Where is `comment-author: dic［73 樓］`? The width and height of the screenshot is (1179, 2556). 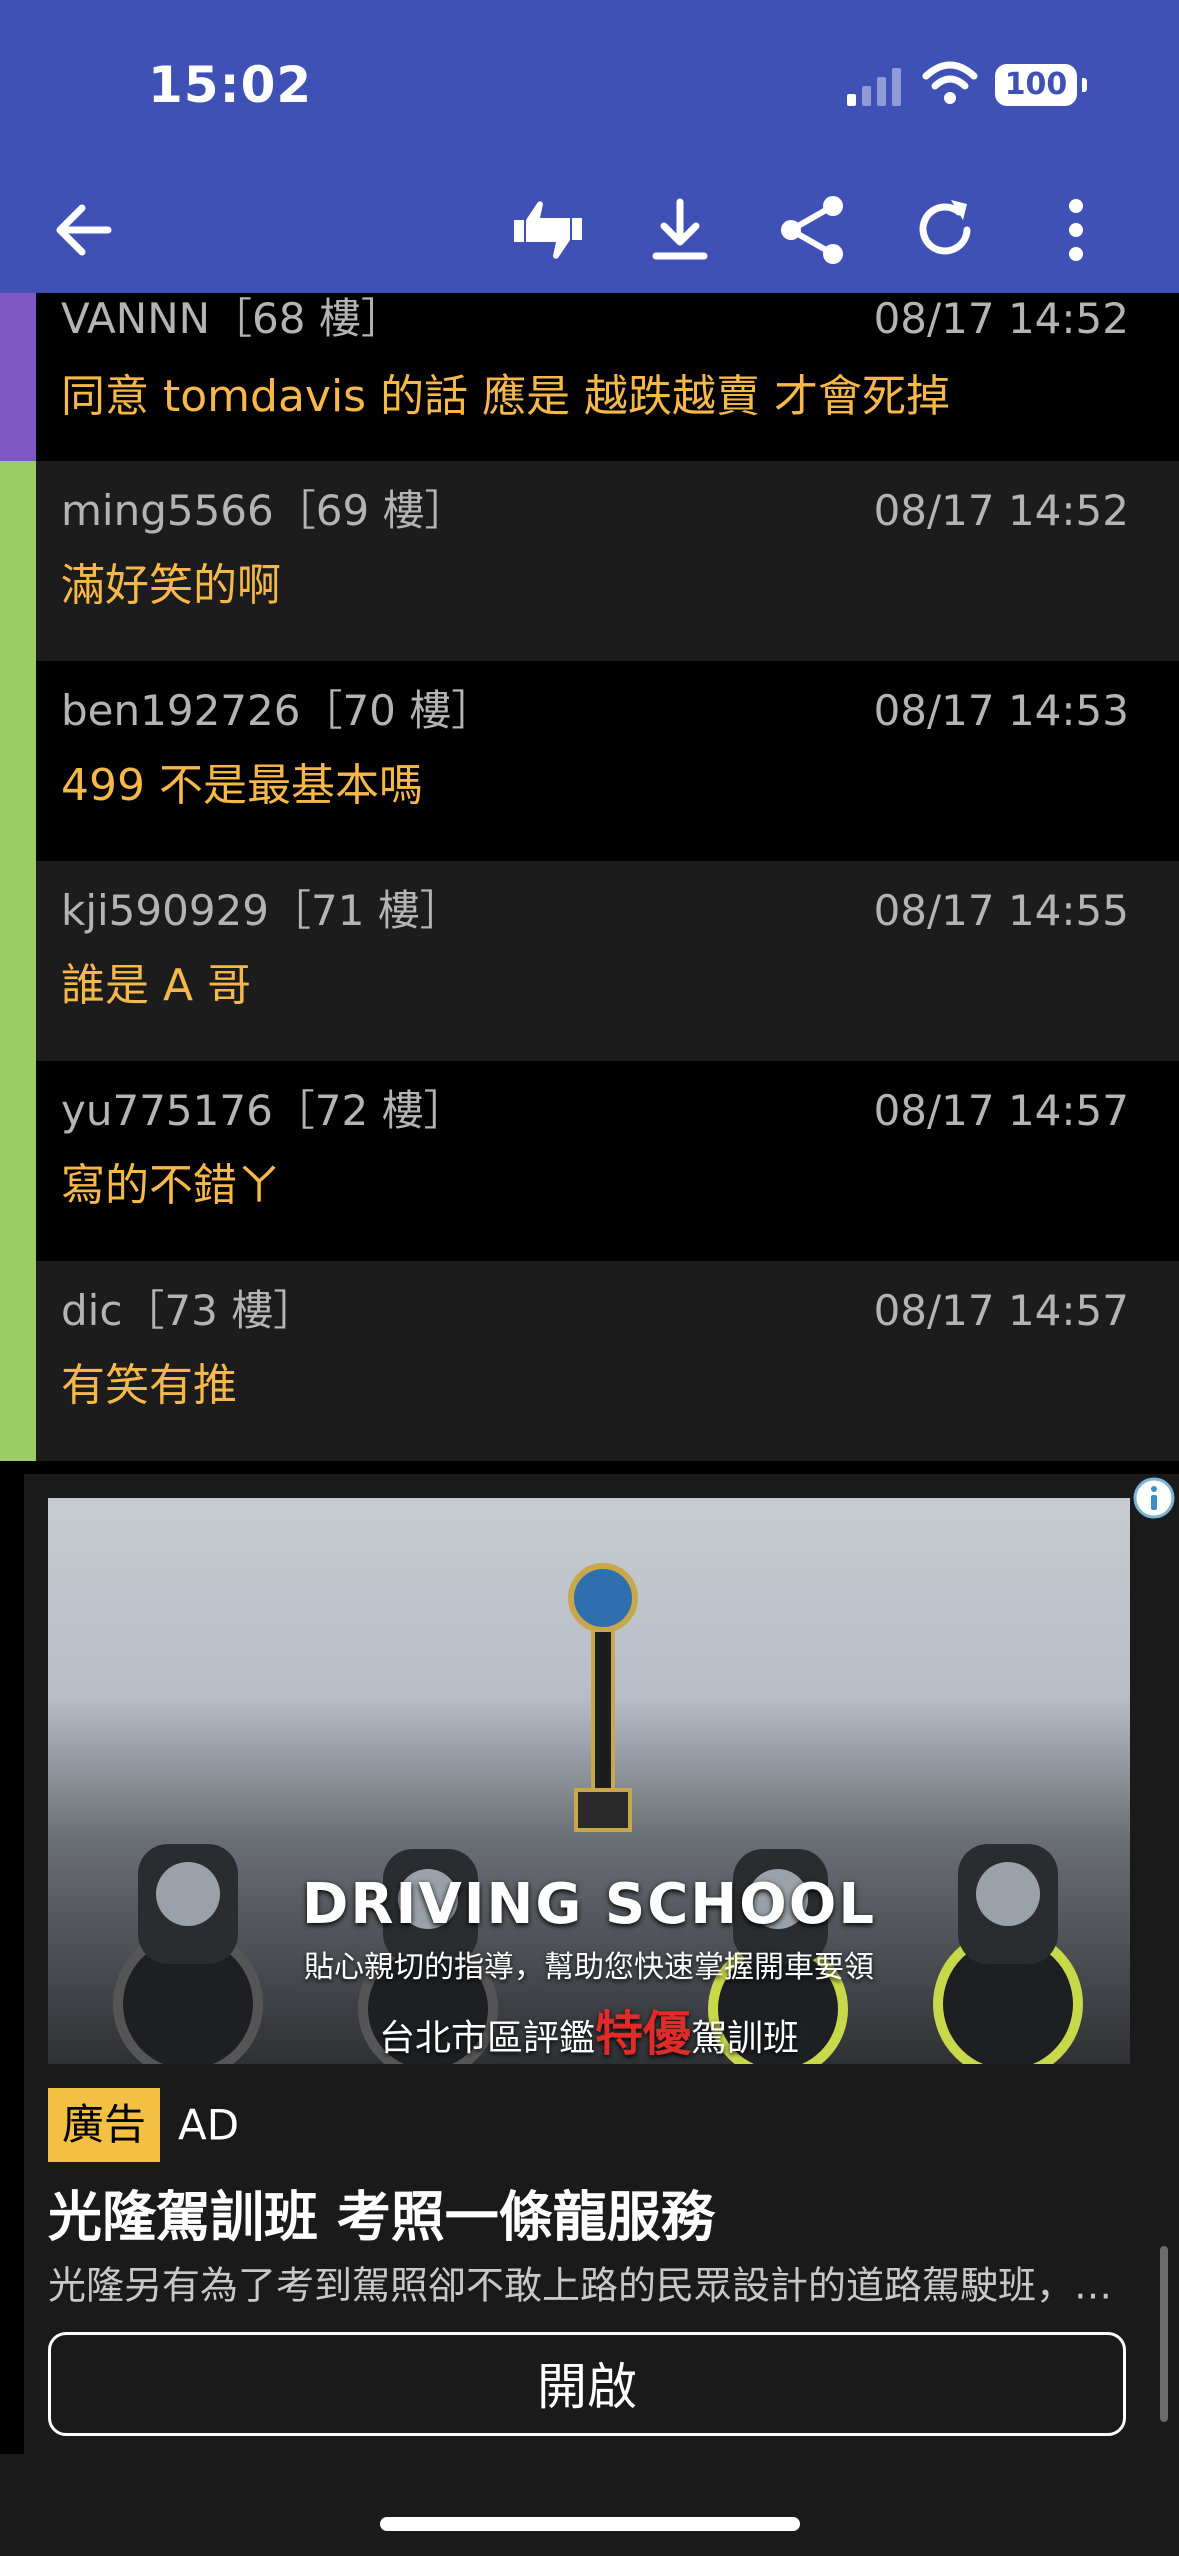 comment-author: dic［73 樓］ is located at coordinates (188, 1310).